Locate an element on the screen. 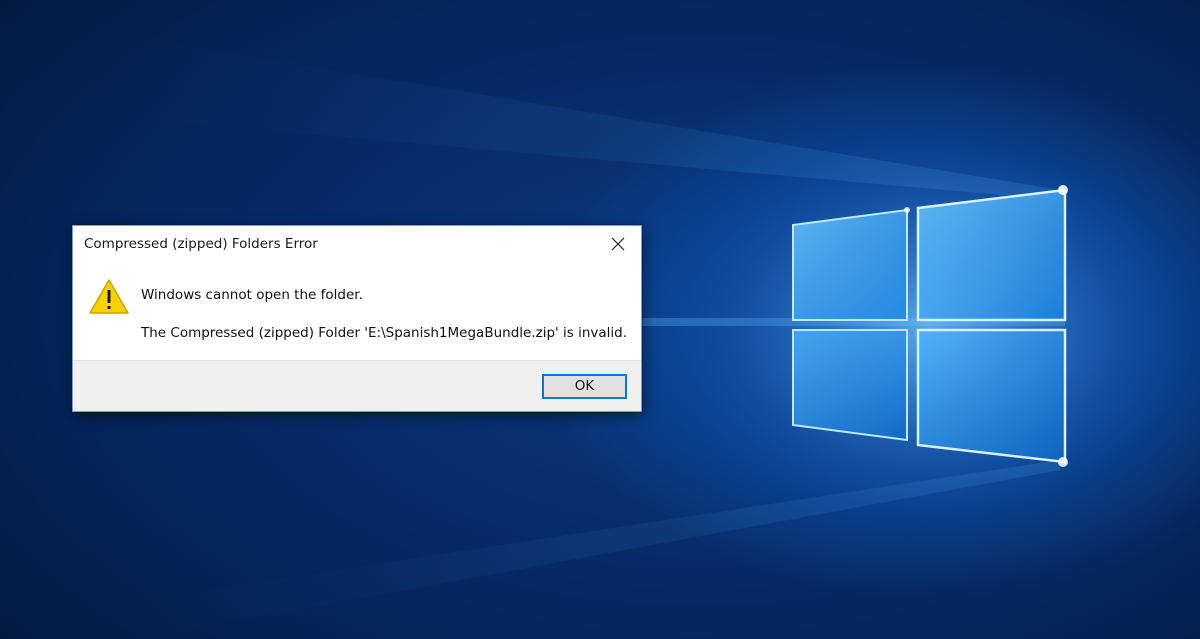  close-button is located at coordinates (618, 244).